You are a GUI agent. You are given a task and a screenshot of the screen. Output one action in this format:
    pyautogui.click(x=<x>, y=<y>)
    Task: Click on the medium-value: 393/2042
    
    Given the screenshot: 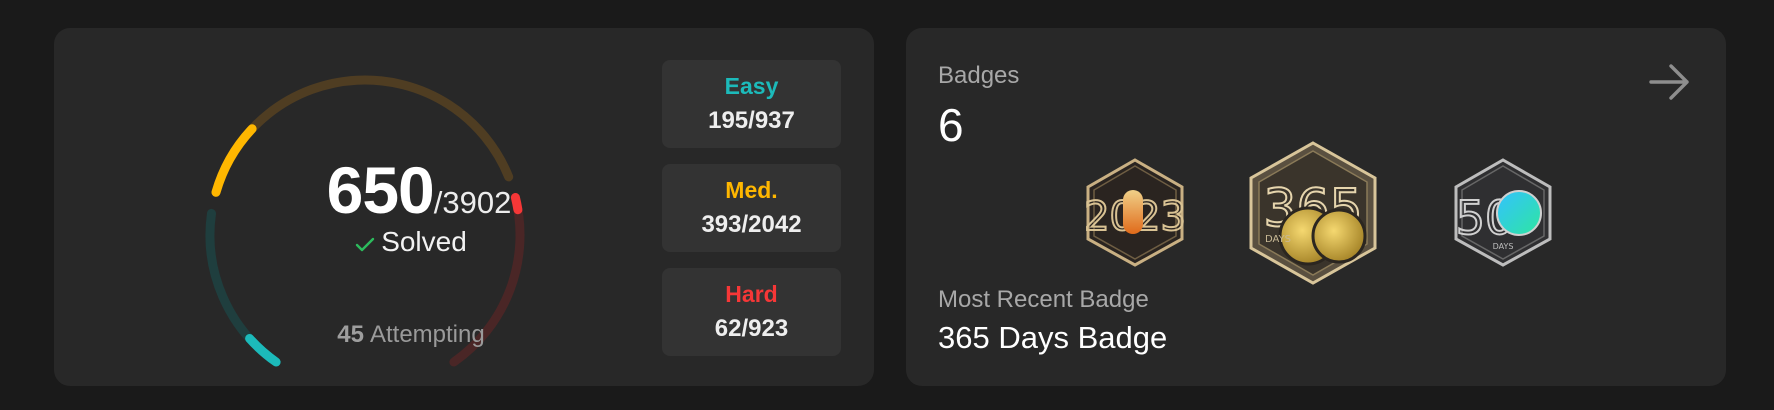 What is the action you would take?
    pyautogui.click(x=751, y=224)
    